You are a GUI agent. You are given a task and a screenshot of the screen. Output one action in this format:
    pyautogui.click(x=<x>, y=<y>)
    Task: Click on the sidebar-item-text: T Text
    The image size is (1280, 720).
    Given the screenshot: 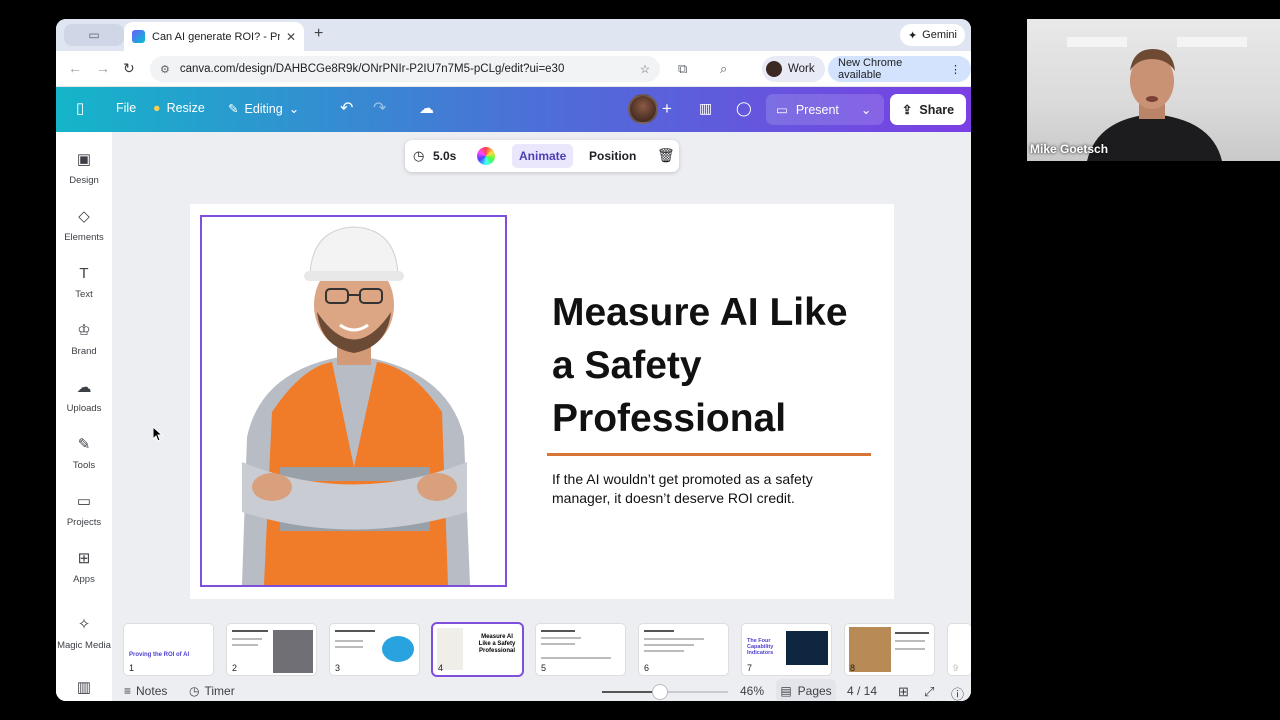 What is the action you would take?
    pyautogui.click(x=84, y=282)
    